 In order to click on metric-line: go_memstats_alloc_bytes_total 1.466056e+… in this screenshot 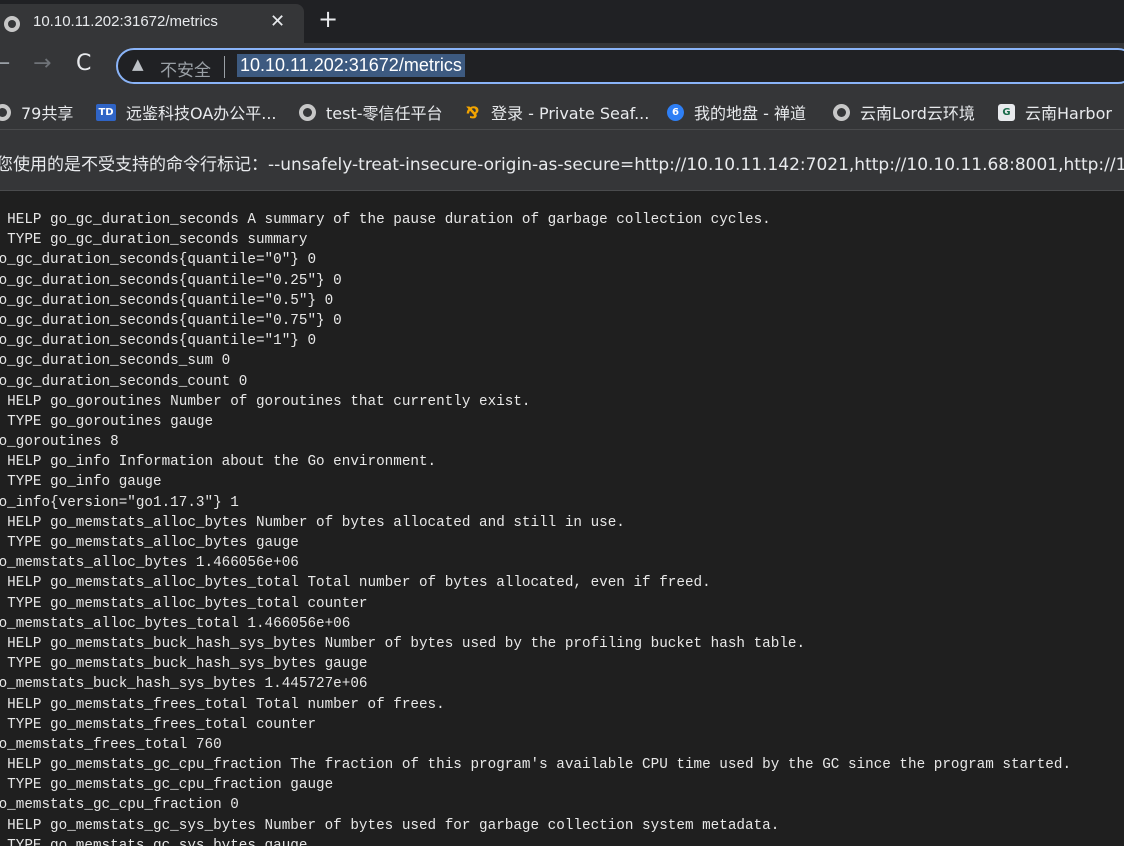, I will do `click(175, 623)`.